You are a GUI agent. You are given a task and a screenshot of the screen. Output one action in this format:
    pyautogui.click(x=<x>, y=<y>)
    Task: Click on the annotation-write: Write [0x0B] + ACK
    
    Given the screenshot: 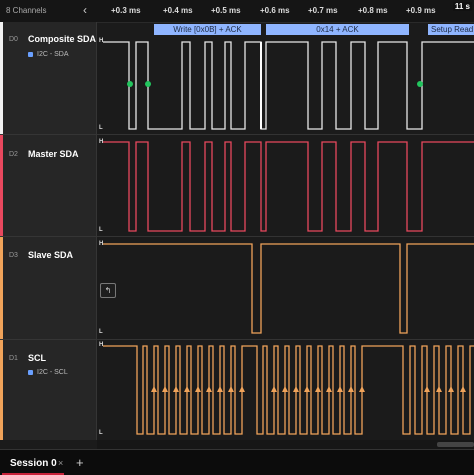 What is the action you would take?
    pyautogui.click(x=207, y=29)
    